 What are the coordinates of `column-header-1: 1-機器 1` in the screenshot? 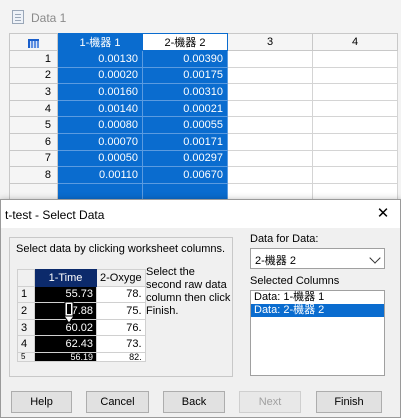 It's located at (100, 42).